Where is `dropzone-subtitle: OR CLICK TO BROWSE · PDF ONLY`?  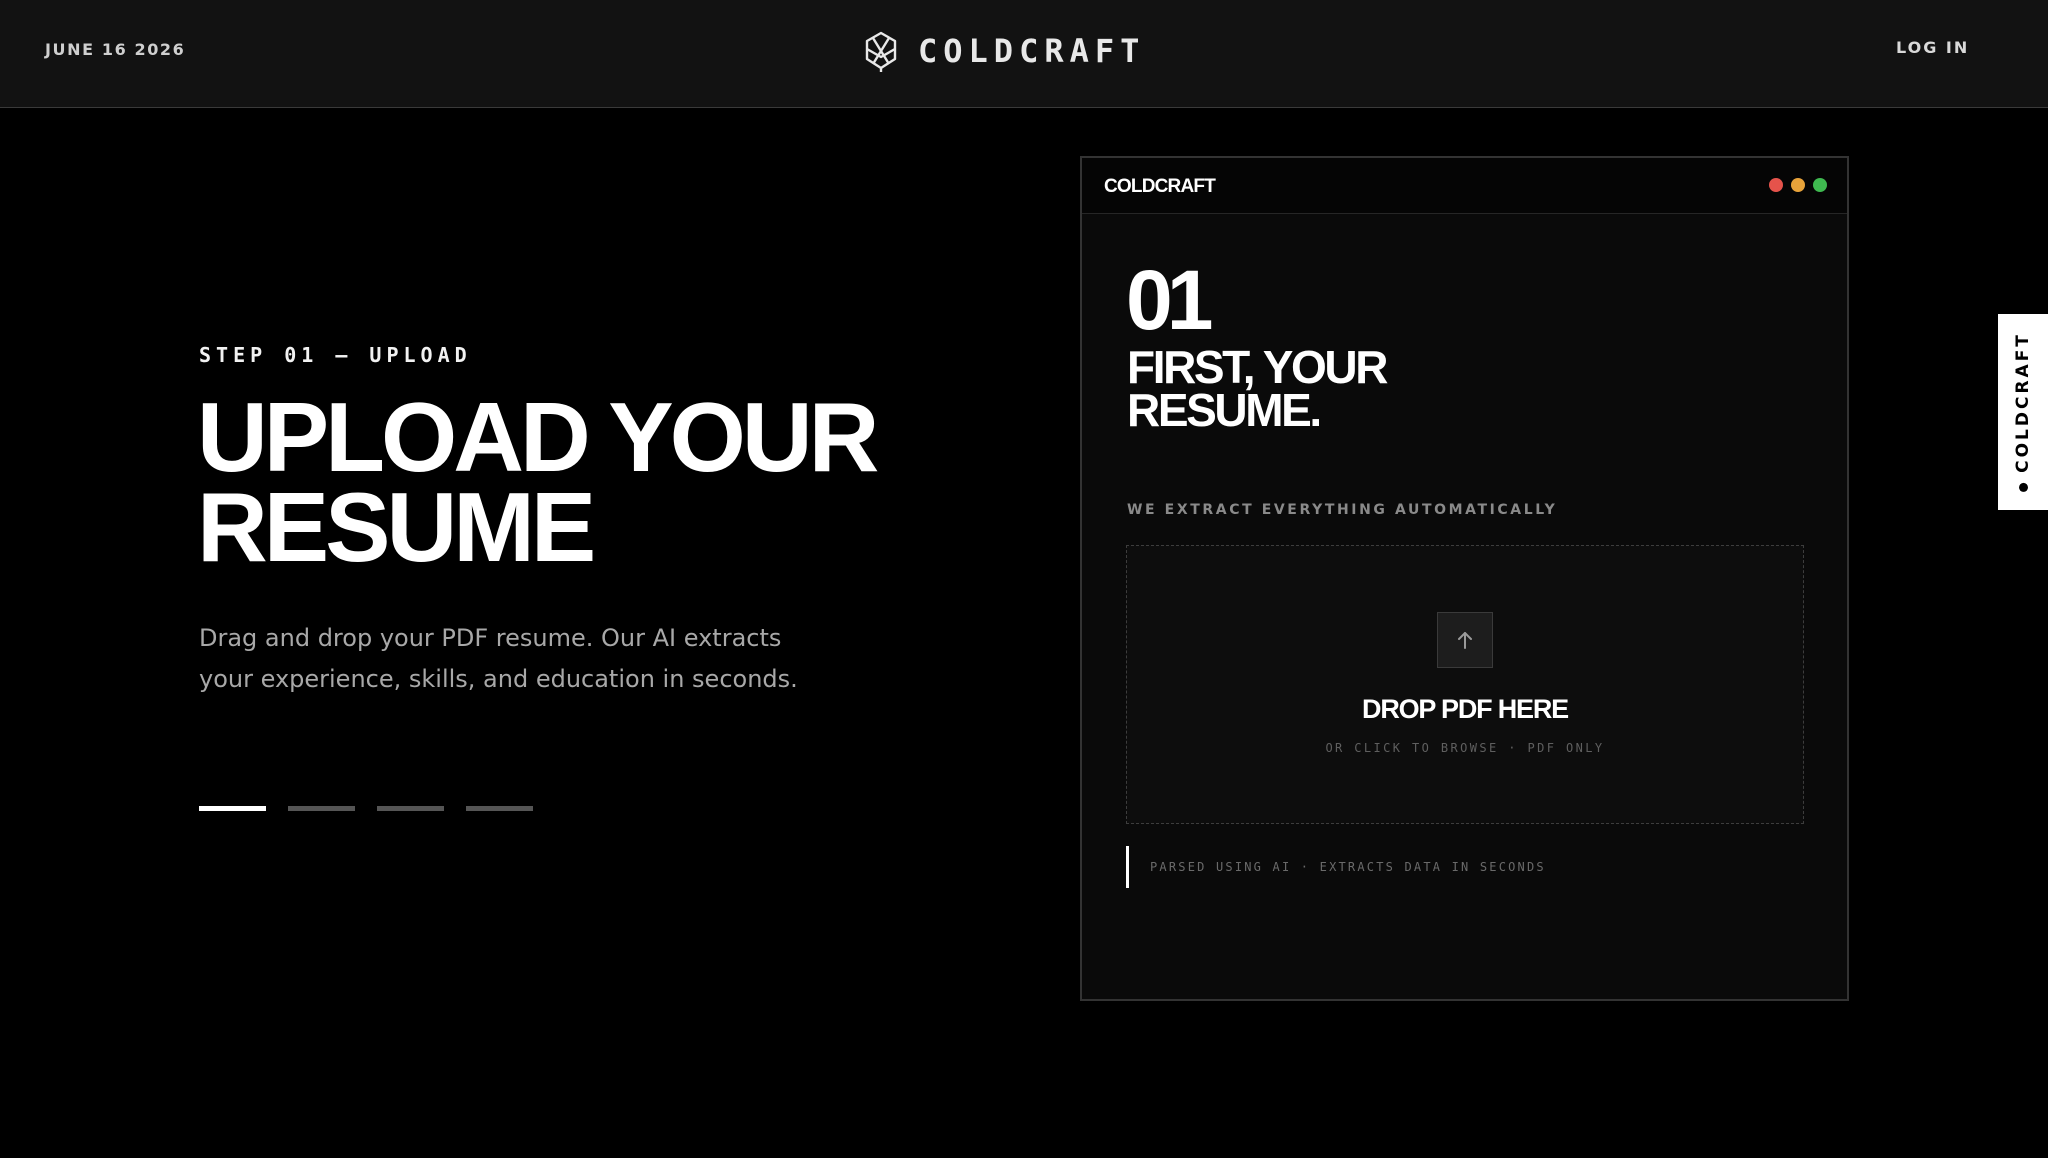 dropzone-subtitle: OR CLICK TO BROWSE · PDF ONLY is located at coordinates (1465, 748).